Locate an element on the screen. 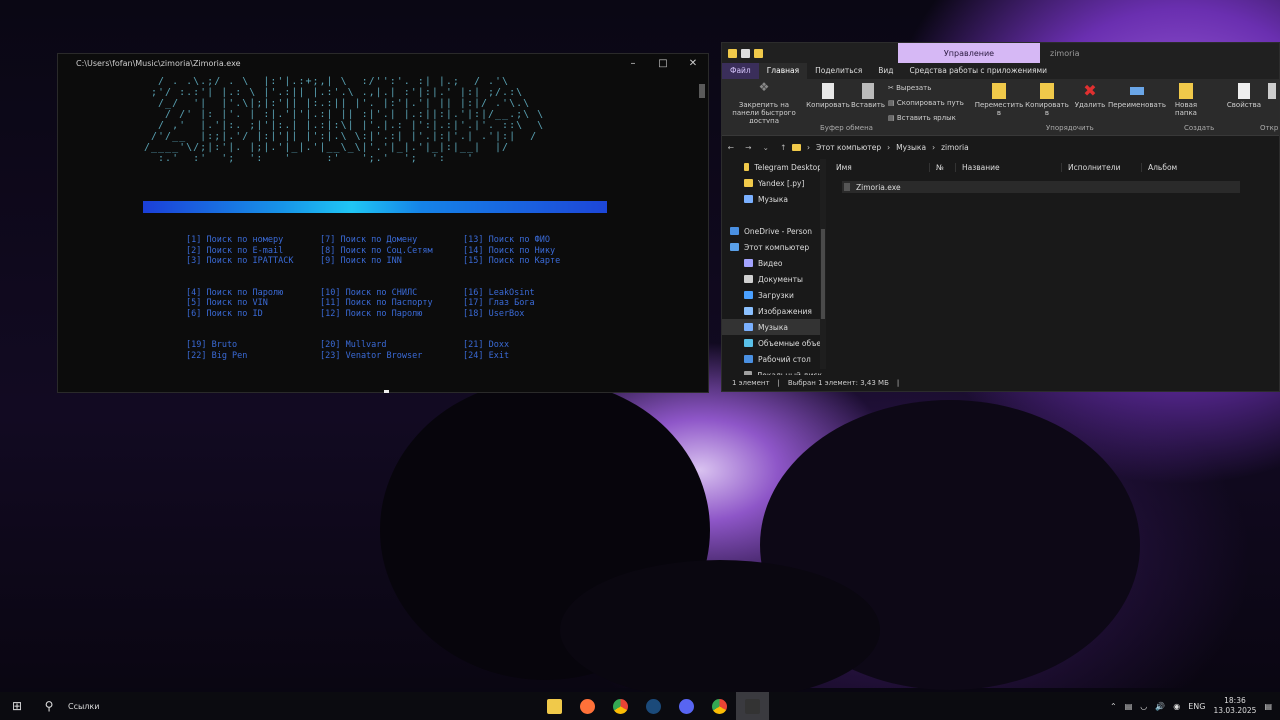 This screenshot has height=720, width=1280. cut-button: ✂ Вырезать is located at coordinates (933, 88).